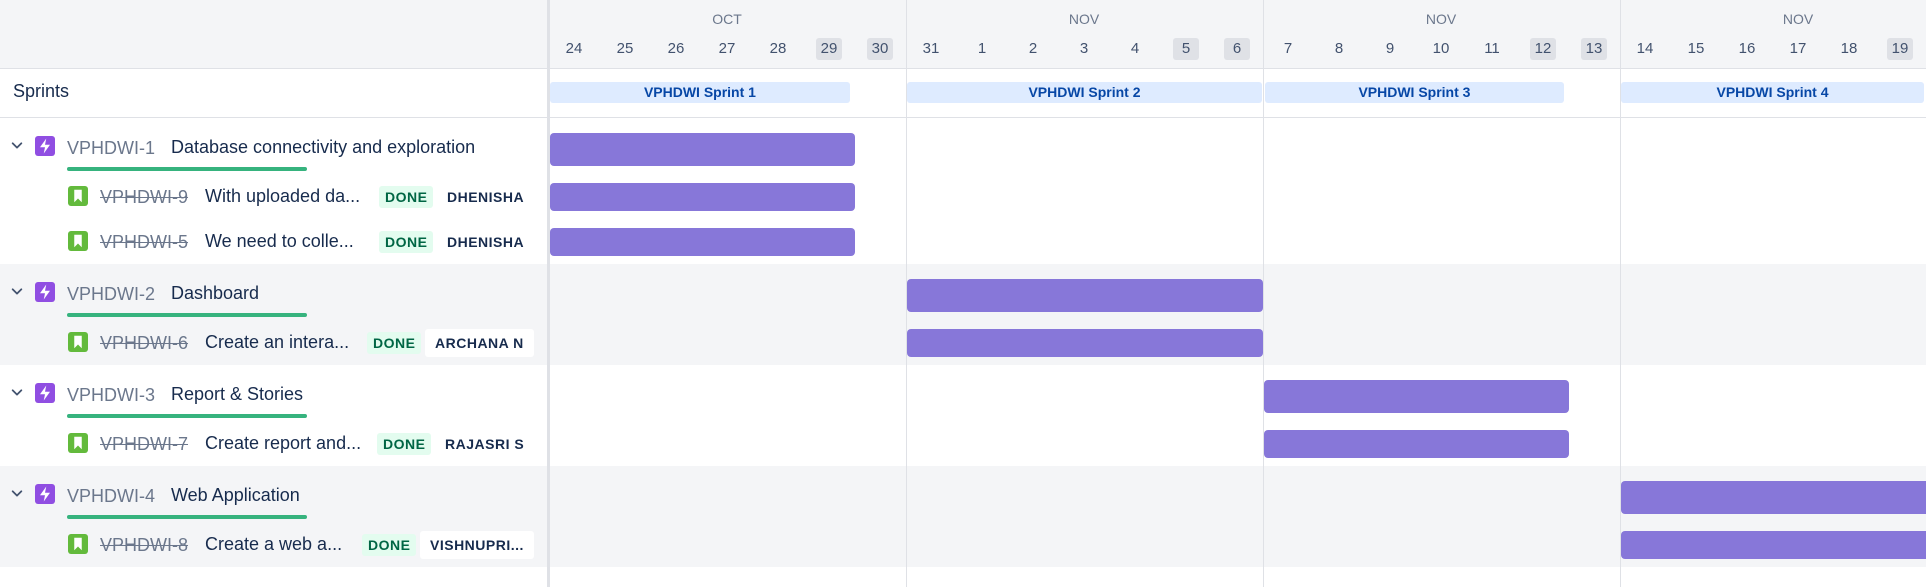 The image size is (1926, 587). I want to click on sprint-chip: VPHDWI Sprint 4, so click(1772, 92).